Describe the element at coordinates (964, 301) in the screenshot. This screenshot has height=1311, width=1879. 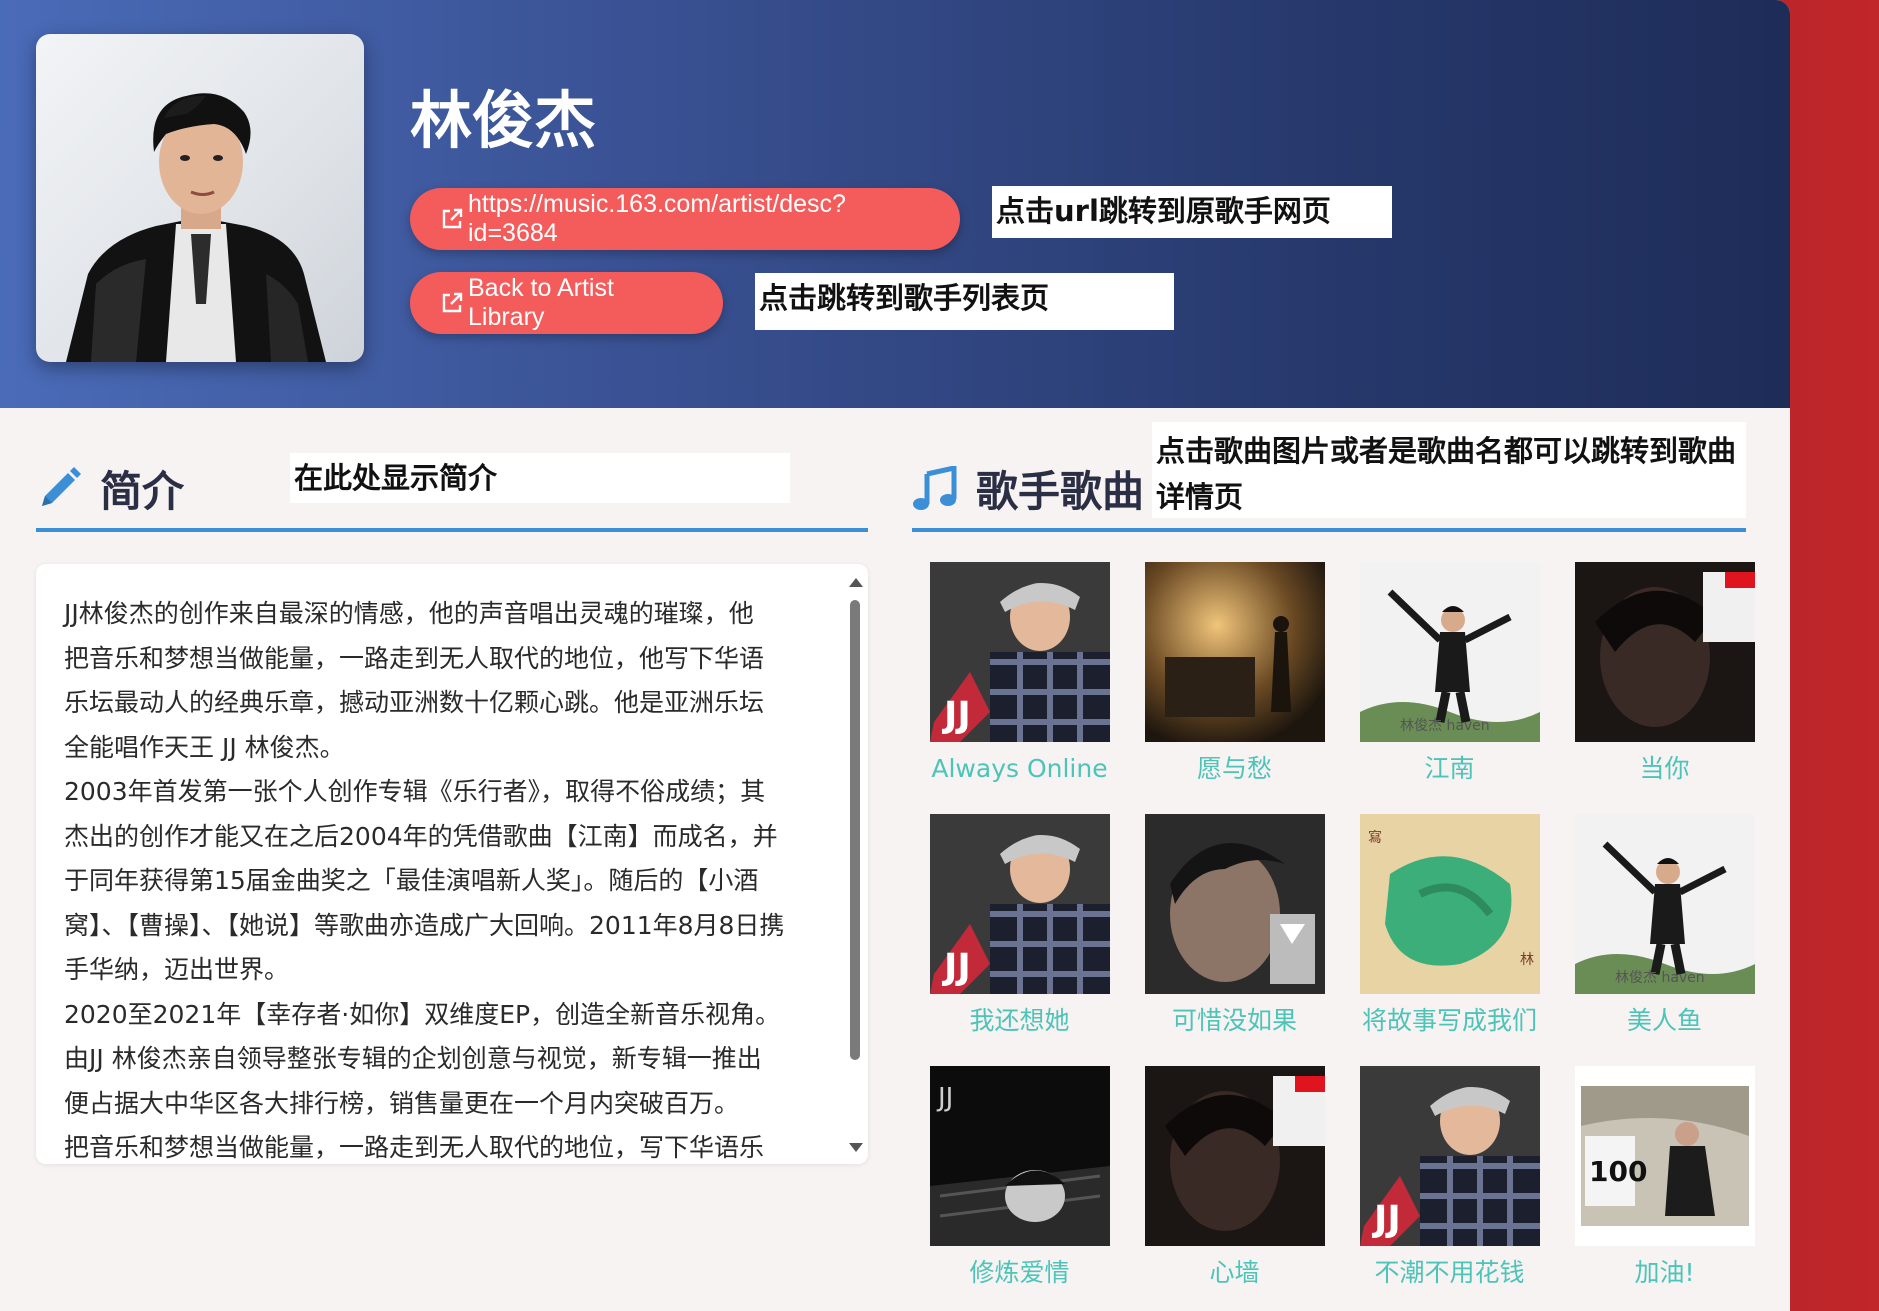
I see `back-annotation: 点击跳转到歌手列表页` at that location.